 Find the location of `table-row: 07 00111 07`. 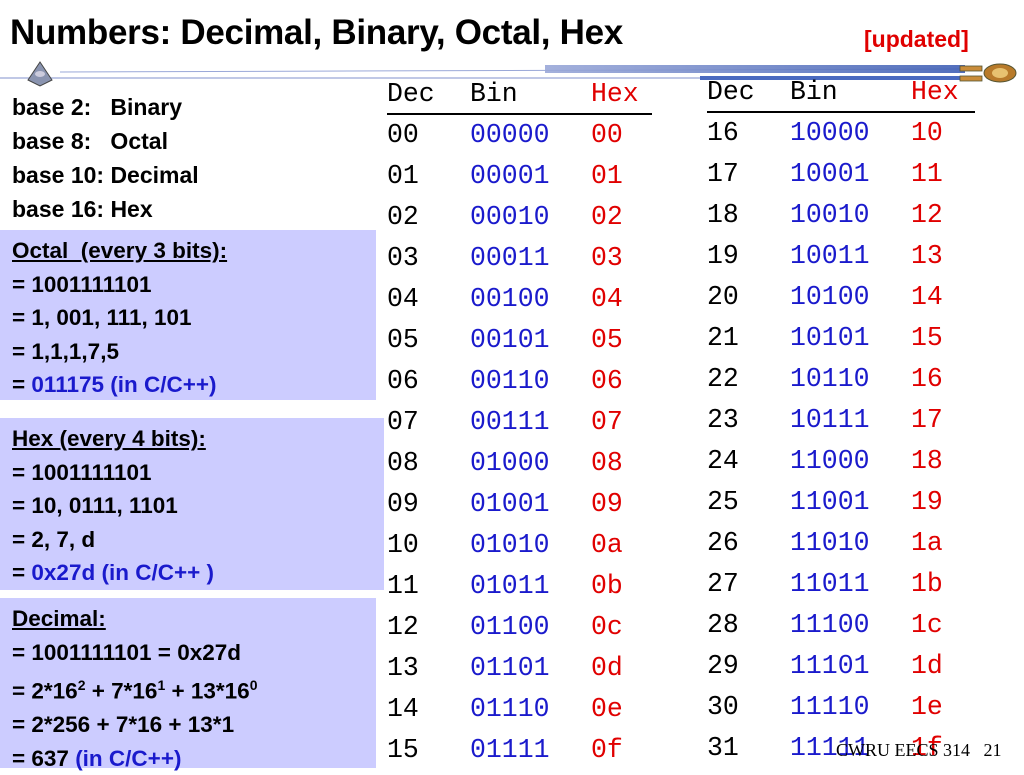

table-row: 07 00111 07 is located at coordinates (522, 422).